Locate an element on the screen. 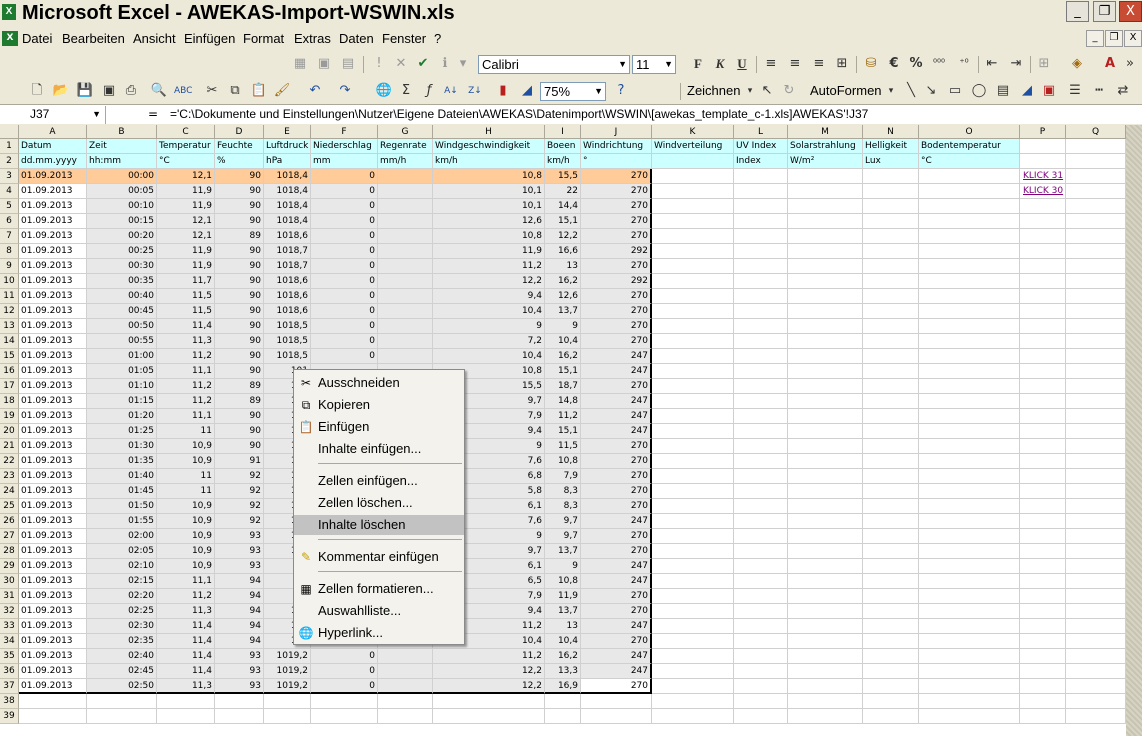 This screenshot has height=736, width=1142. menu-item-insert-comment: ✎ Kommentar einfügen is located at coordinates (379, 557).